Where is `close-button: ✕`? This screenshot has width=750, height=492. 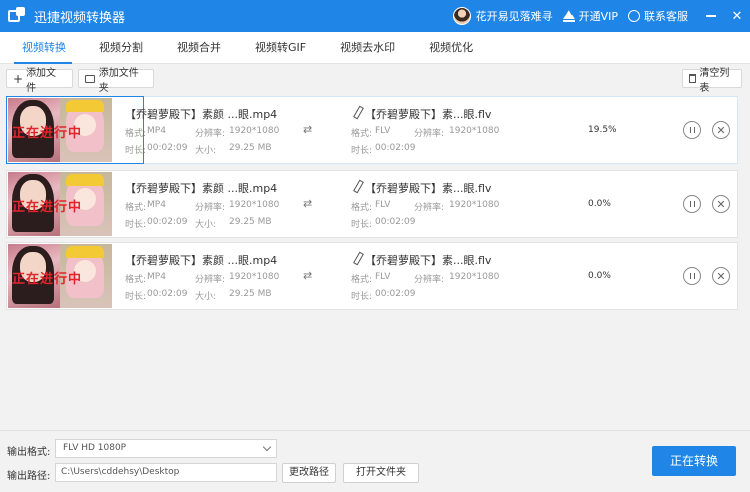
close-button: ✕ is located at coordinates (737, 16).